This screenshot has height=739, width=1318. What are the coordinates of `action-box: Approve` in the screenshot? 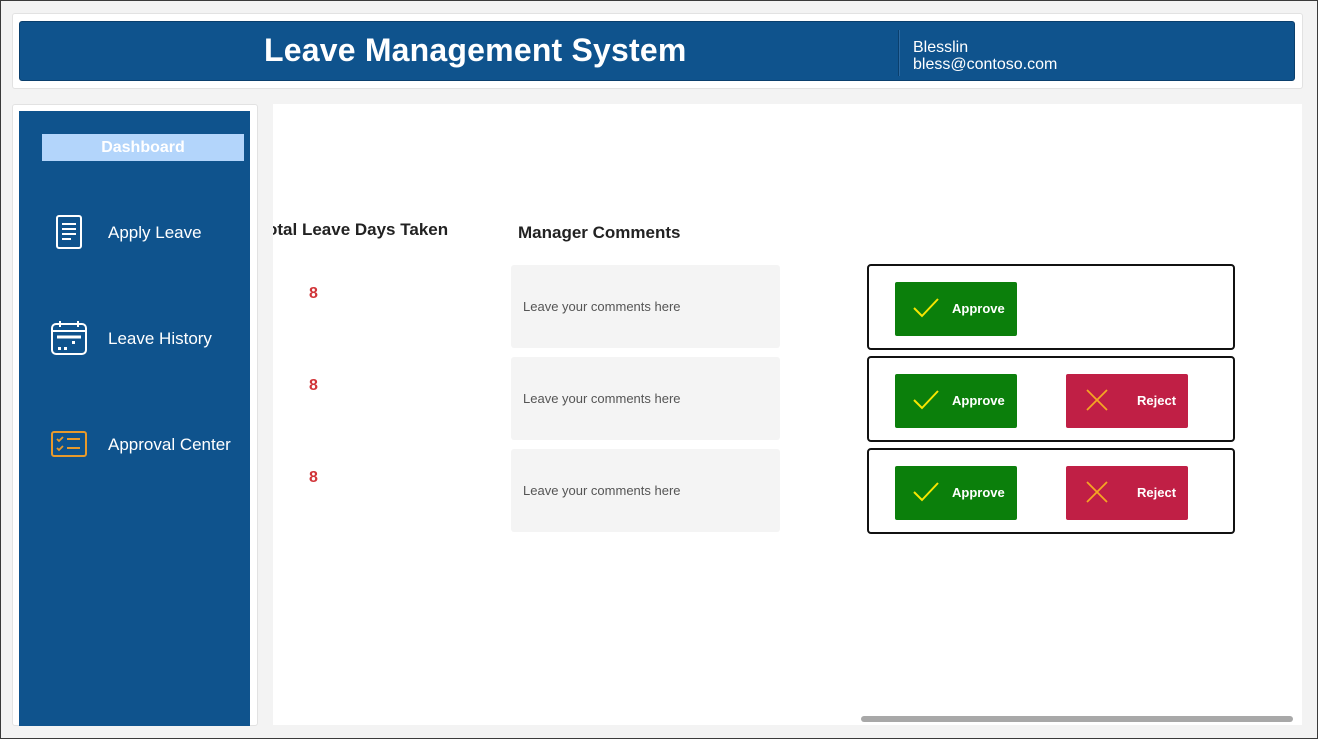 It's located at (1051, 307).